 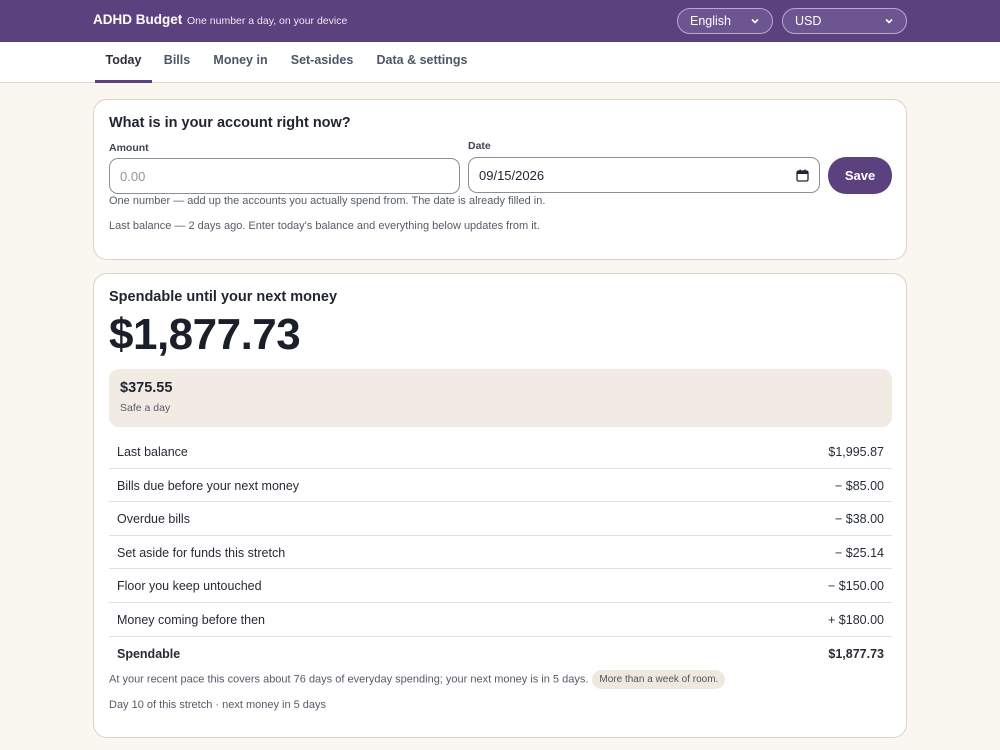 I want to click on row-value: $1,877.73, so click(x=856, y=653).